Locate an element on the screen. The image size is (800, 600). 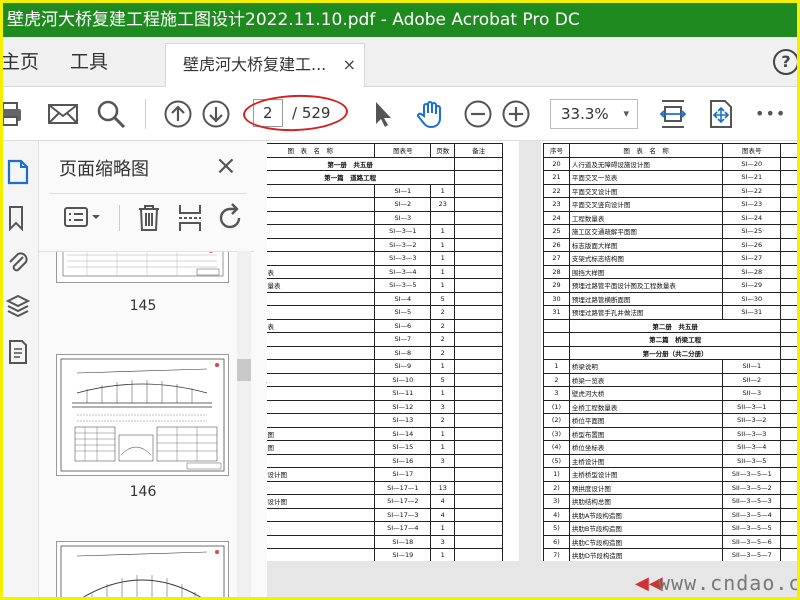
table-row: 31 预埋过路管手孔井做法图 SI—31 is located at coordinates (670, 312).